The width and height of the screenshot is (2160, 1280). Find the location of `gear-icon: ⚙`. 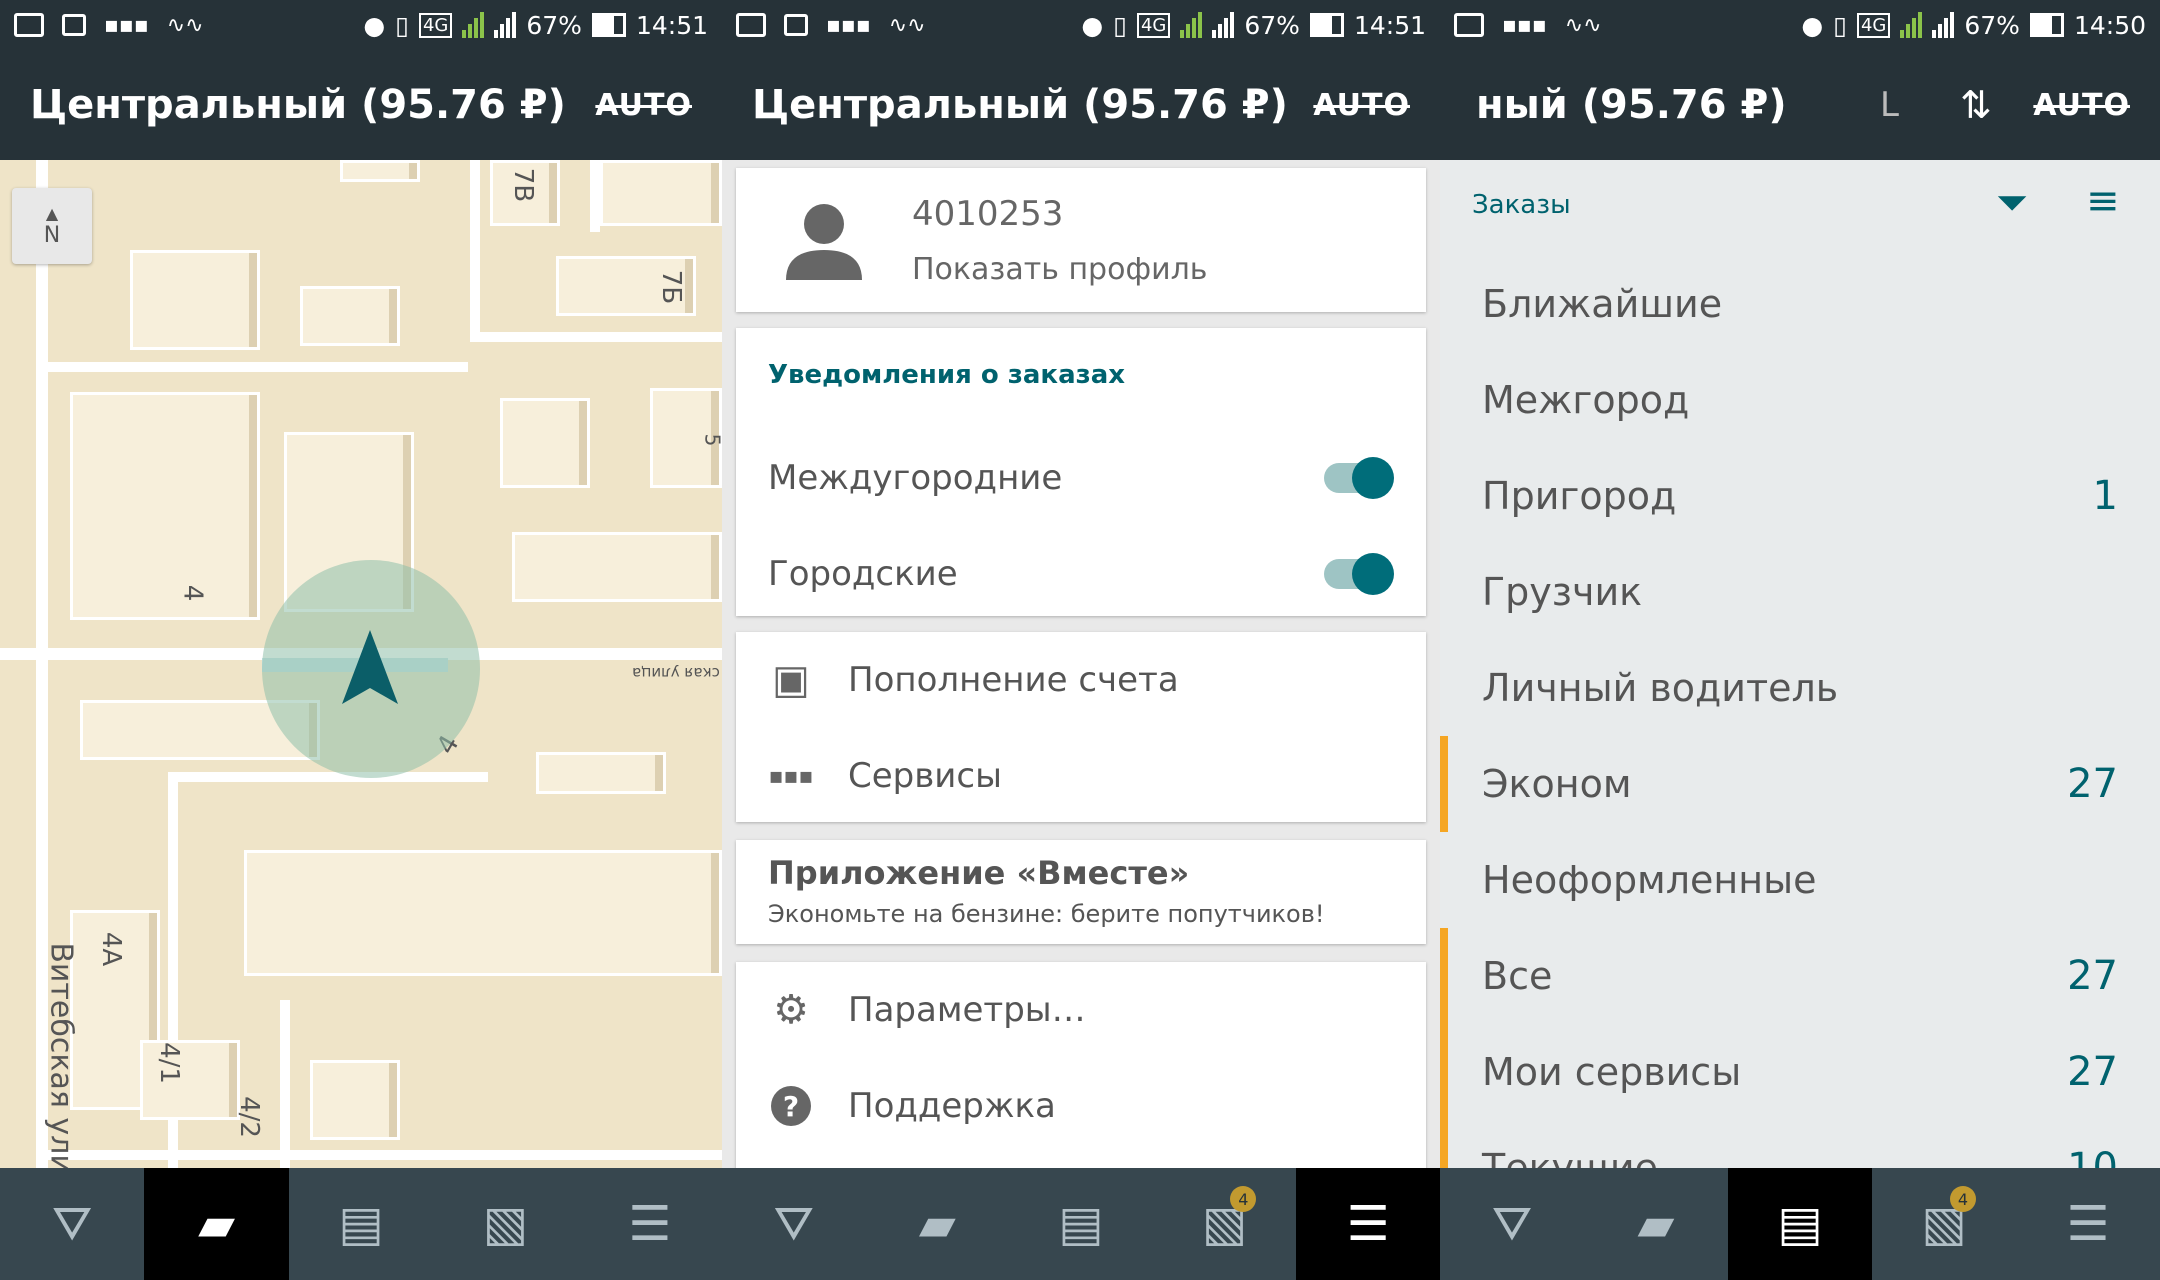

gear-icon: ⚙ is located at coordinates (791, 1010).